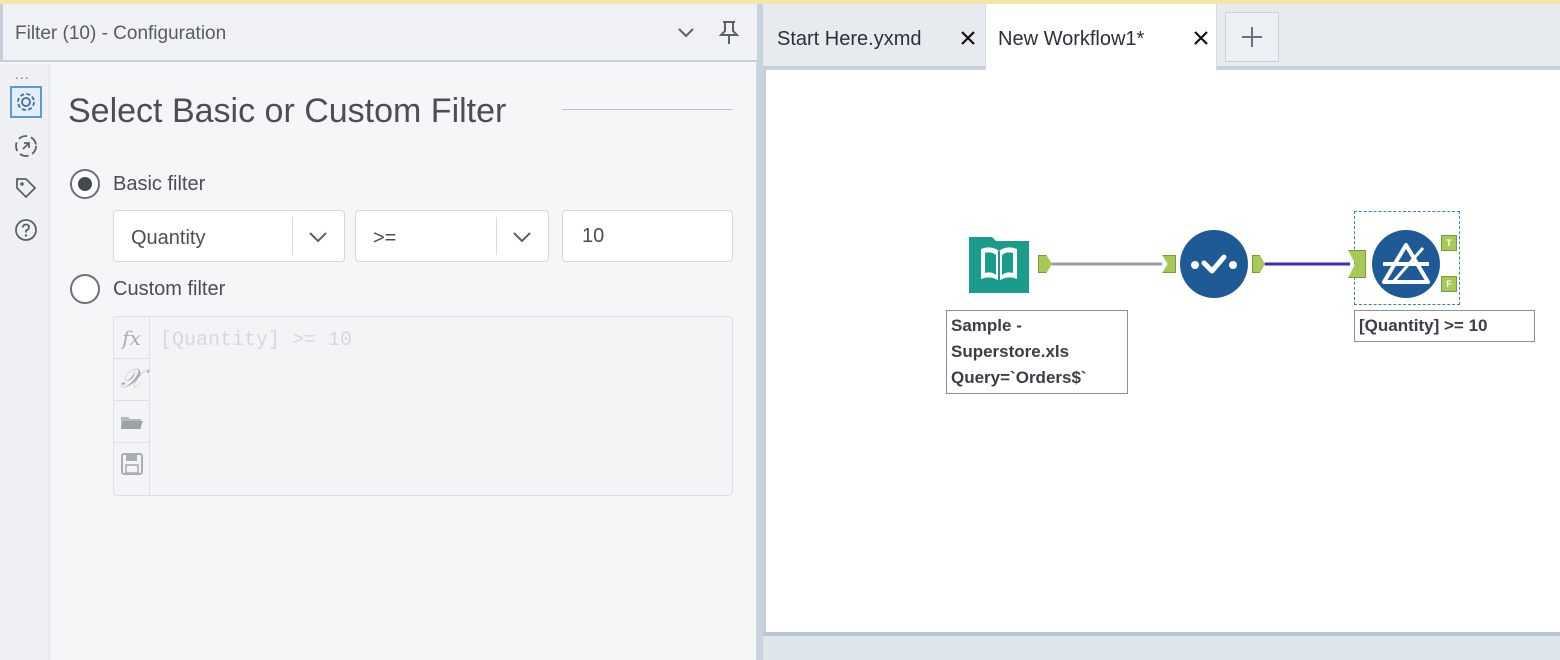 This screenshot has height=660, width=1560. I want to click on checkmark-dots-icon, so click(1214, 264).